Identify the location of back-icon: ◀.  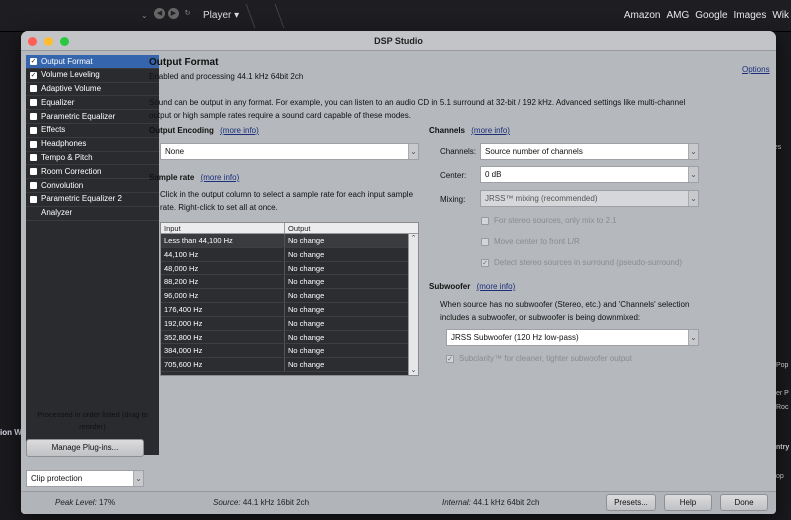
(159, 13).